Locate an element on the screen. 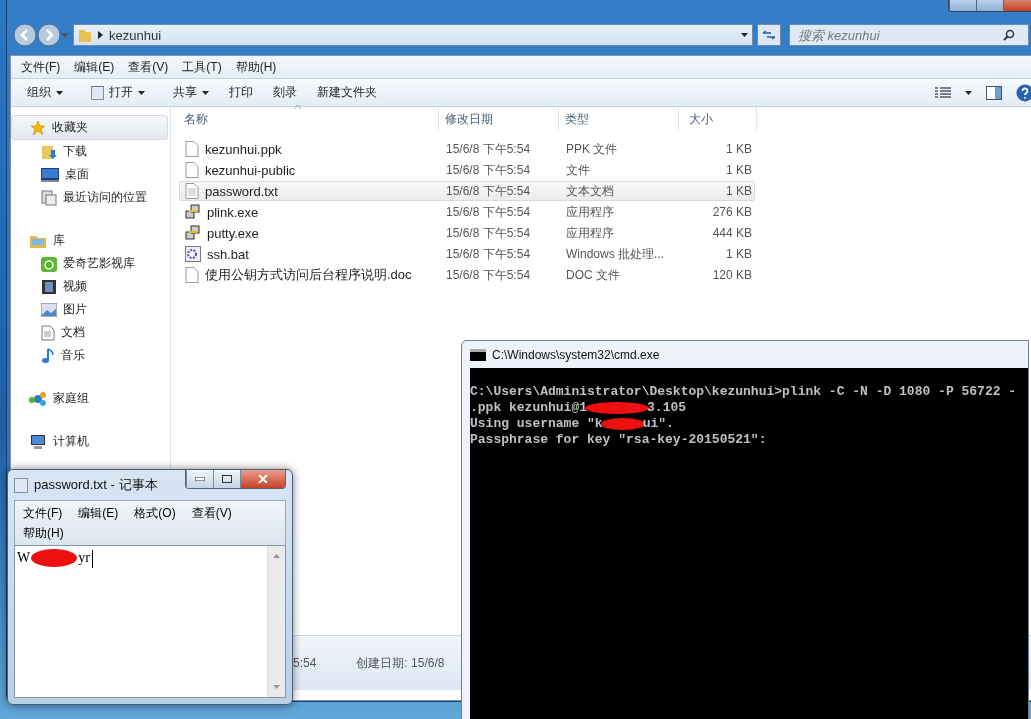 Image resolution: width=1031 pixels, height=719 pixels. file-row: kezunhui.ppk 15/6/8 下午5:54 PPK 文件 1 KB is located at coordinates (467, 149).